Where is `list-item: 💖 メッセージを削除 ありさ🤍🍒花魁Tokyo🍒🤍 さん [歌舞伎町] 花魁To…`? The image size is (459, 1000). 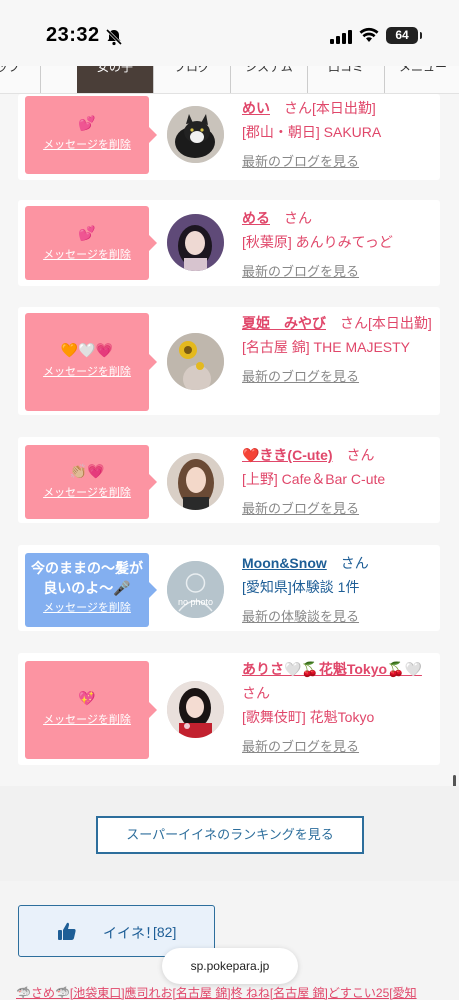 list-item: 💖 メッセージを削除 ありさ🤍🍒花魁Tokyo🍒🤍 さん [歌舞伎町] 花魁To… is located at coordinates (229, 709).